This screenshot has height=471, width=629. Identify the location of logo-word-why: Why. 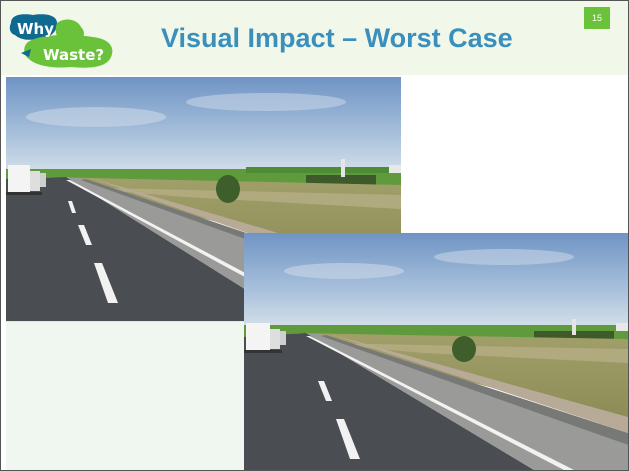
(35, 29).